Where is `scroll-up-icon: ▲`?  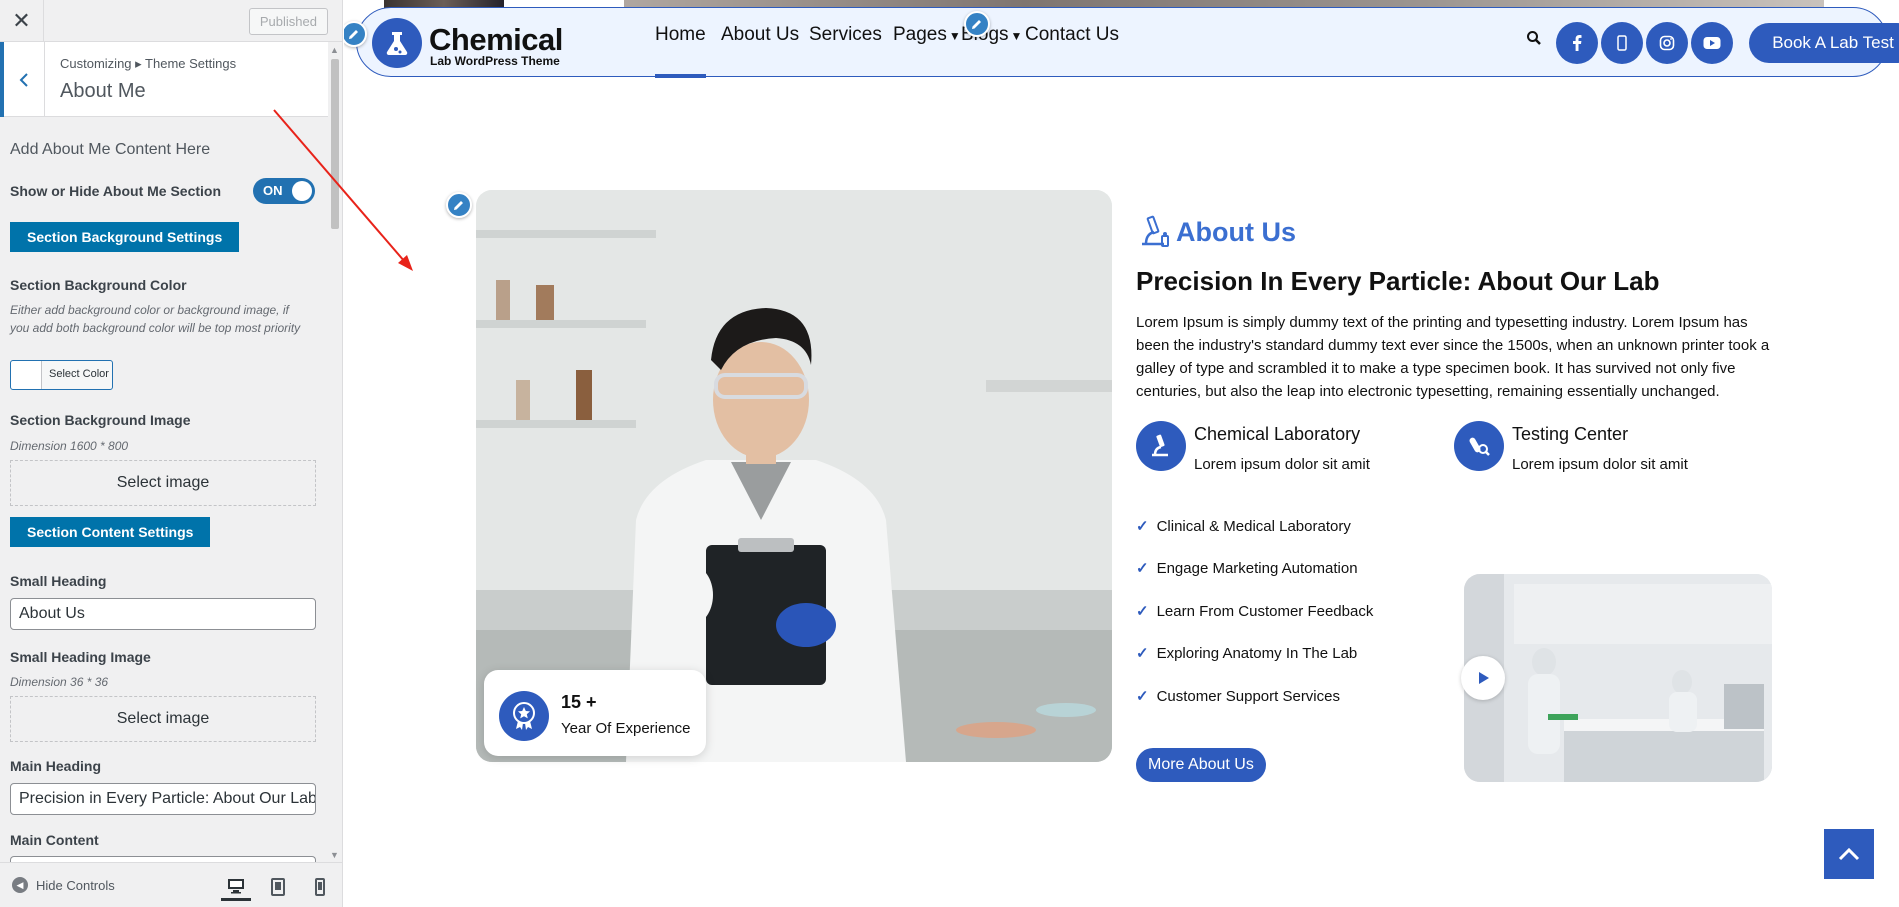 scroll-up-icon: ▲ is located at coordinates (334, 50).